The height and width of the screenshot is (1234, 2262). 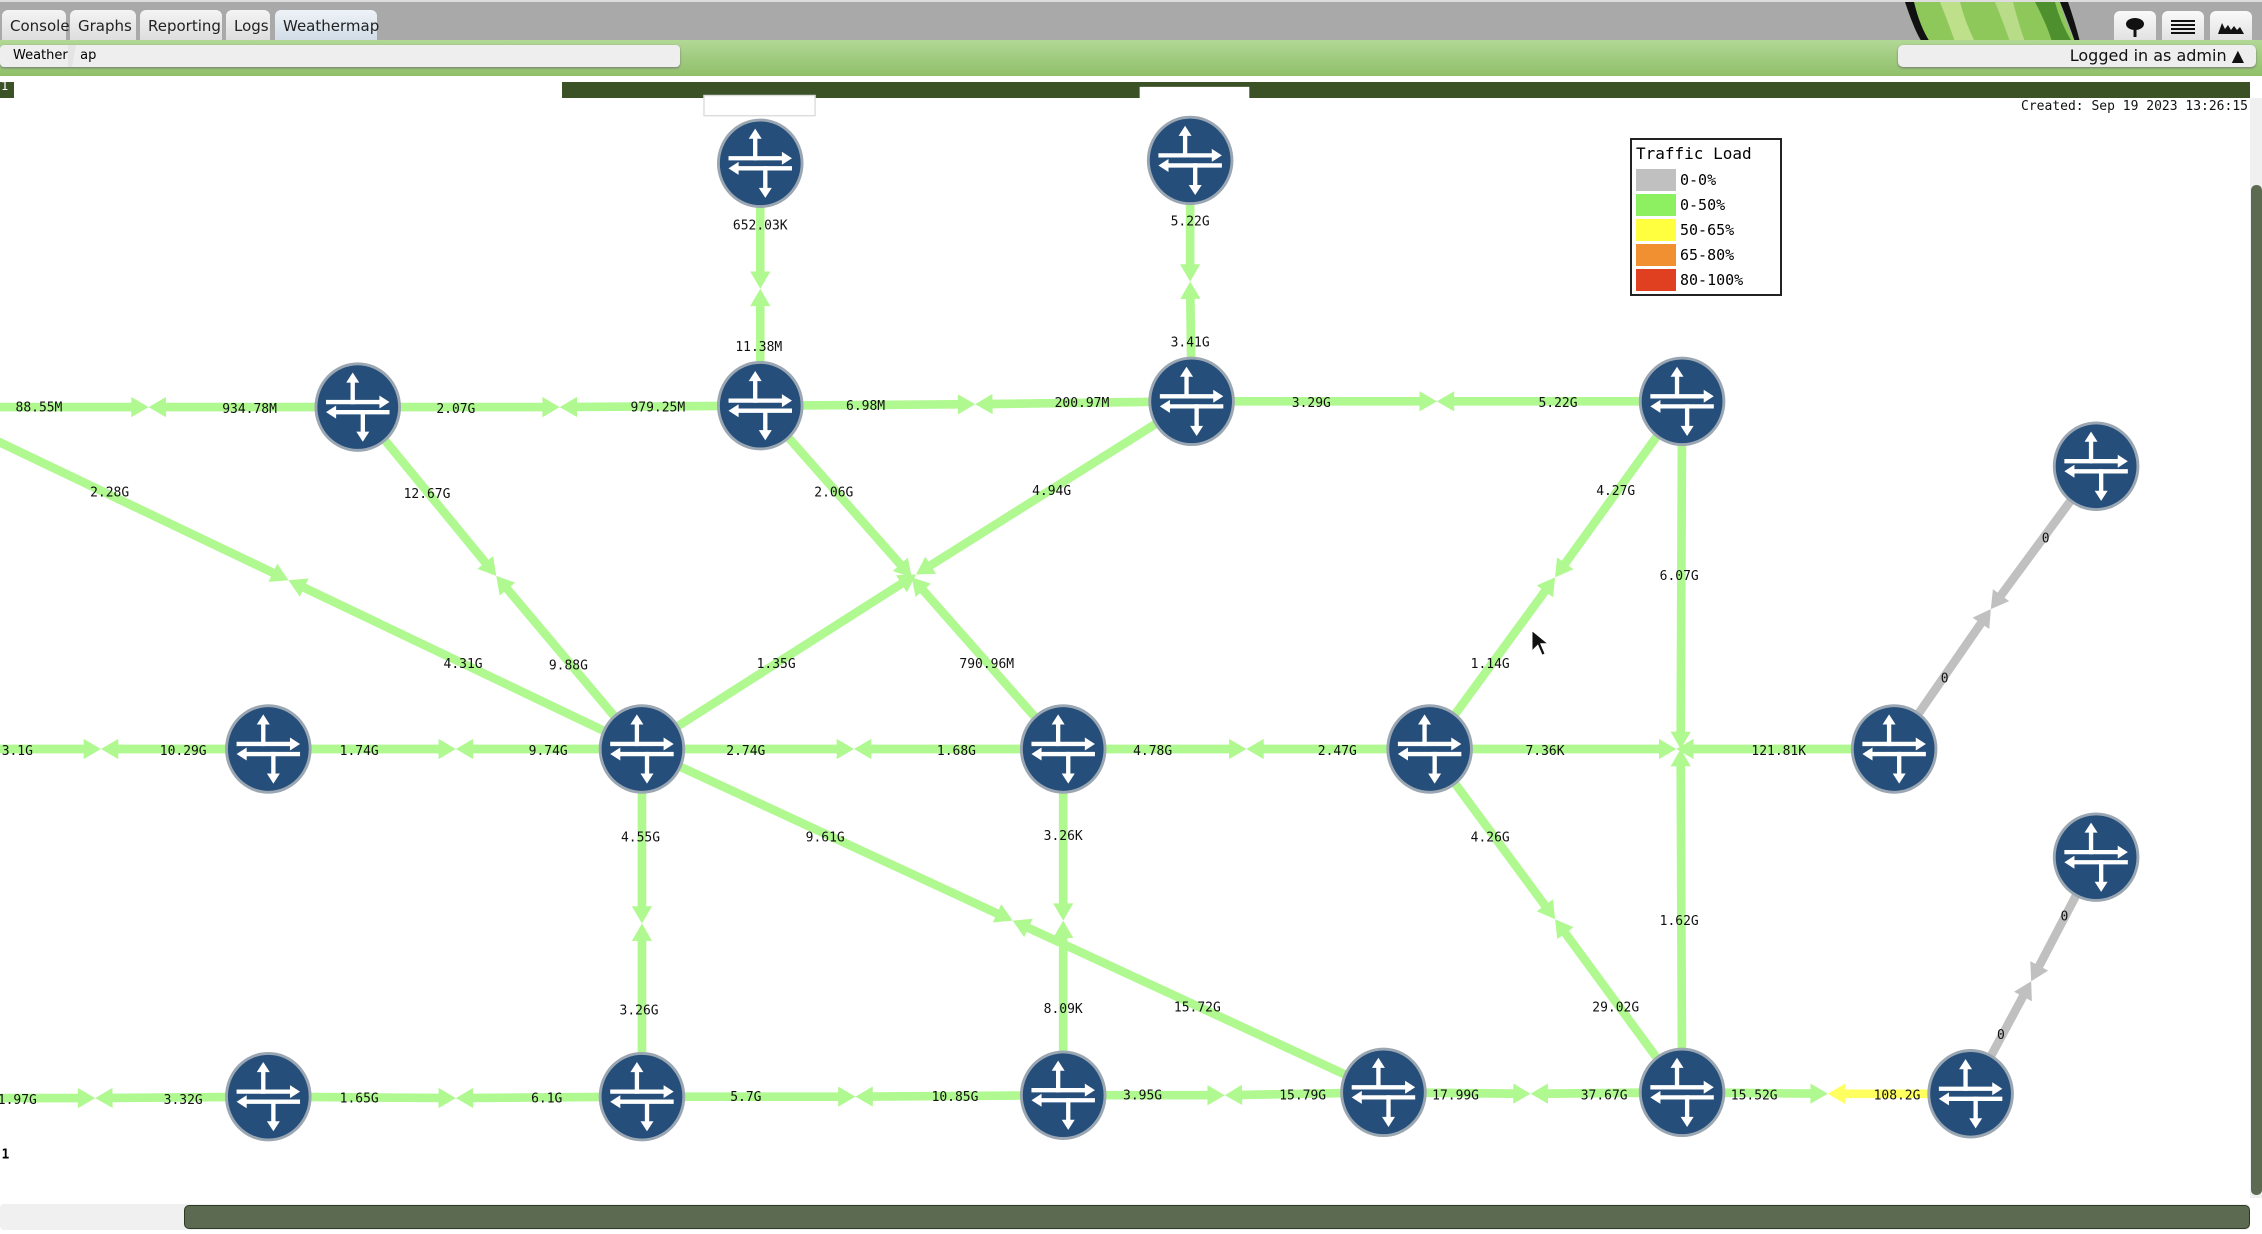 What do you see at coordinates (1437, 401) in the screenshot?
I see `link: 3.29G 5.22G` at bounding box center [1437, 401].